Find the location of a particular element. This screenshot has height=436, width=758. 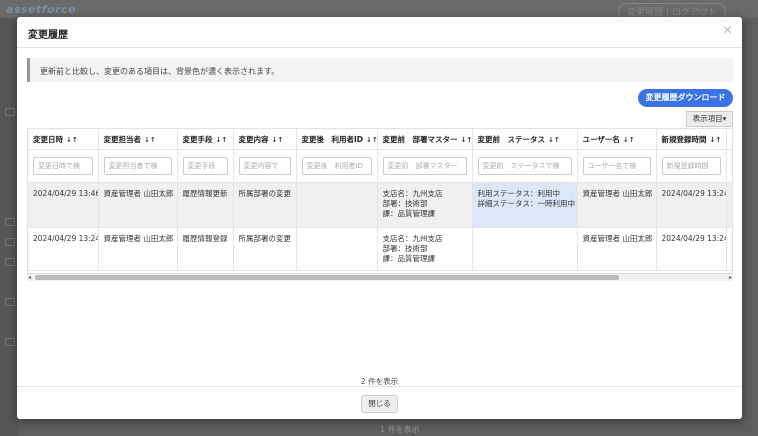

background-logo: assetforce is located at coordinates (41, 9).